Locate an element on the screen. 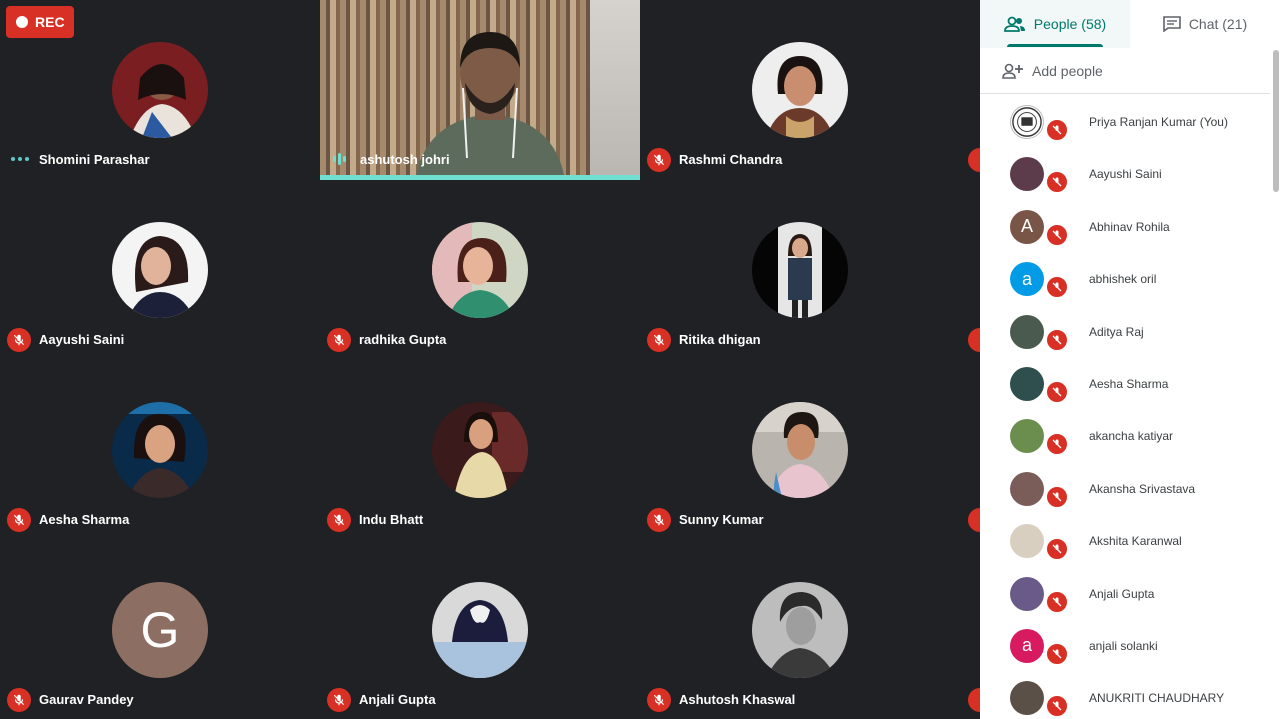  speaking-icon is located at coordinates (339, 159).